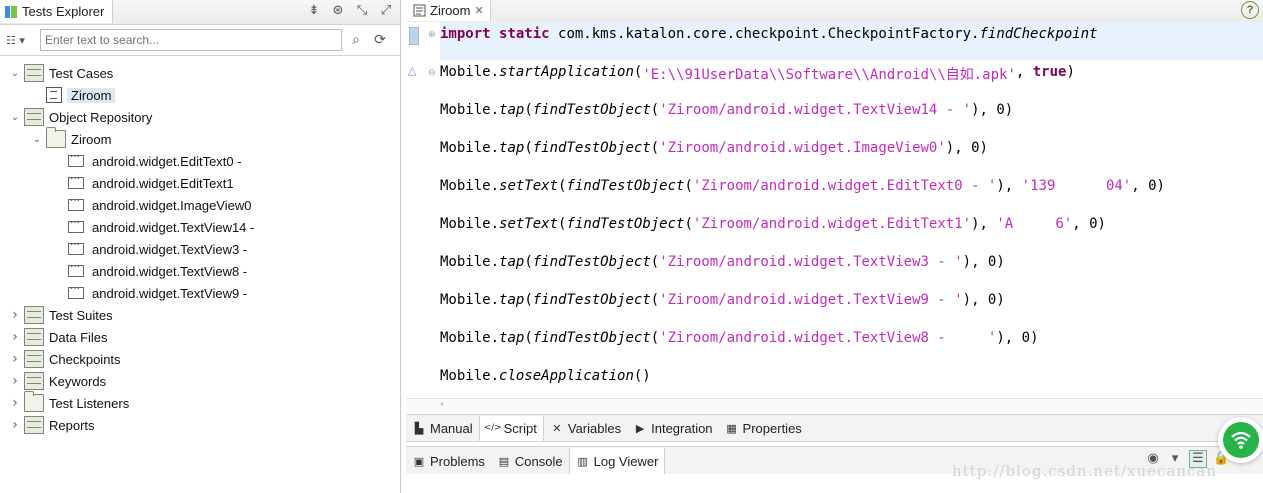  What do you see at coordinates (199, 271) in the screenshot?
I see `tree-item: android.widget.TextView8 -` at bounding box center [199, 271].